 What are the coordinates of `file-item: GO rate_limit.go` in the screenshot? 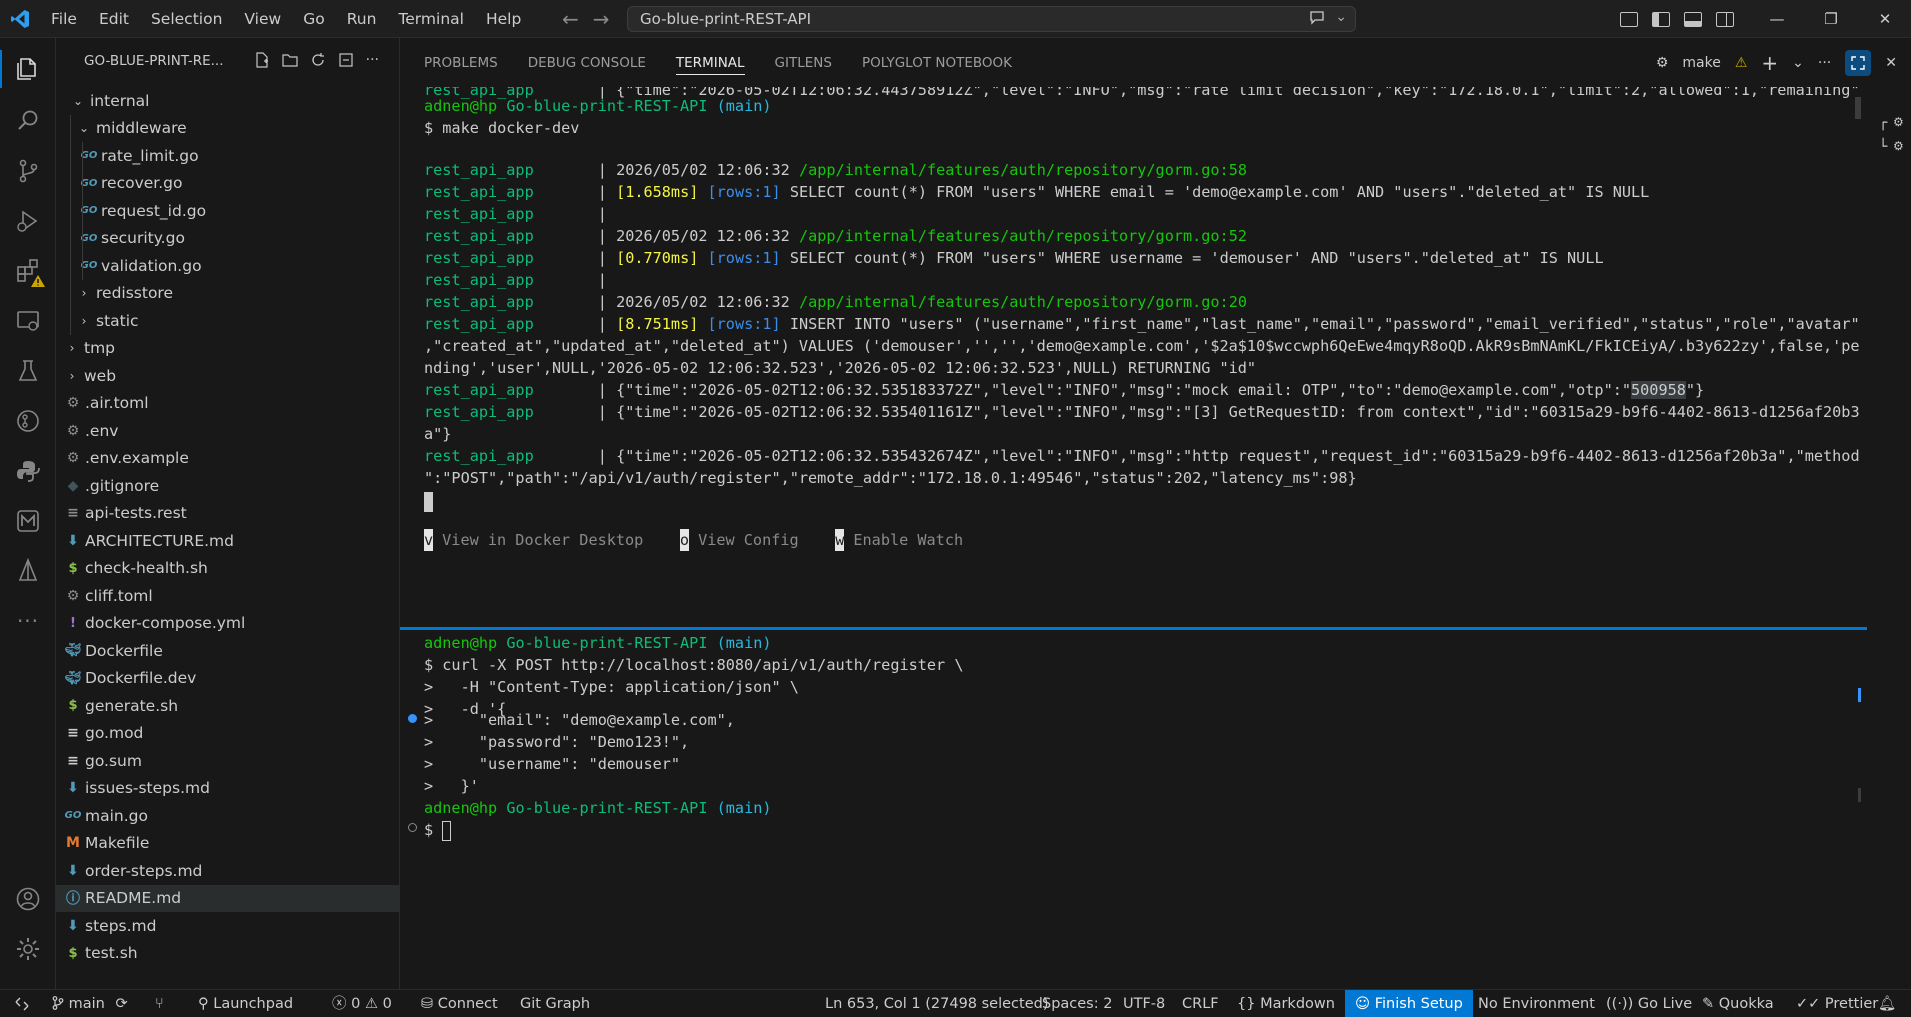 It's located at (228, 156).